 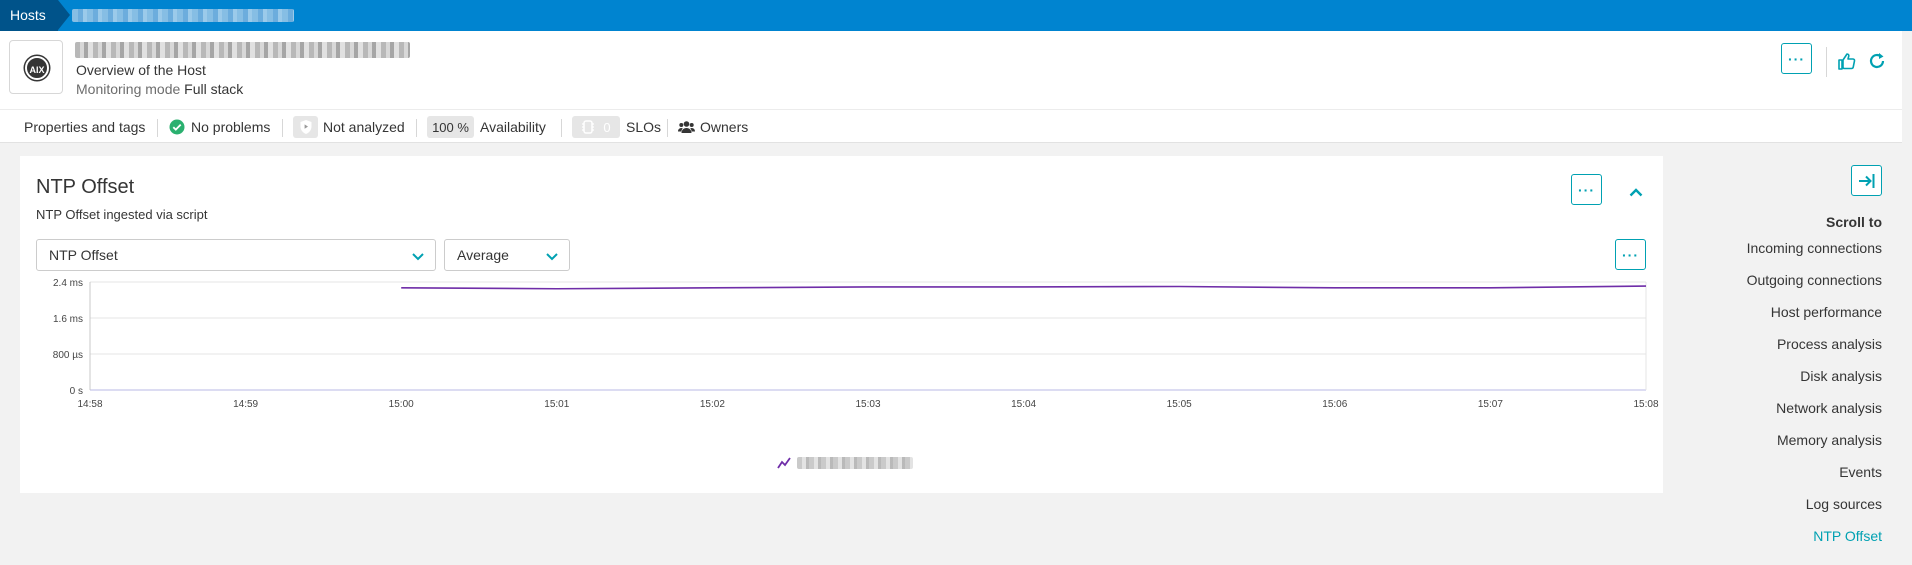 What do you see at coordinates (1829, 408) in the screenshot?
I see `scroll-nav-item: Network analysis` at bounding box center [1829, 408].